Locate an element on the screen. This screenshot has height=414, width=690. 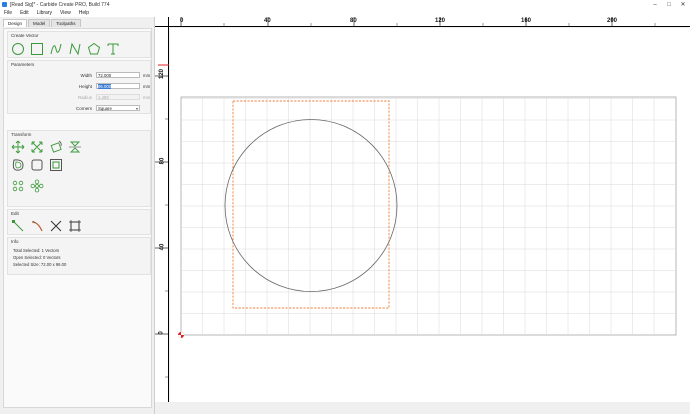
height-label: Height is located at coordinates (85, 86).